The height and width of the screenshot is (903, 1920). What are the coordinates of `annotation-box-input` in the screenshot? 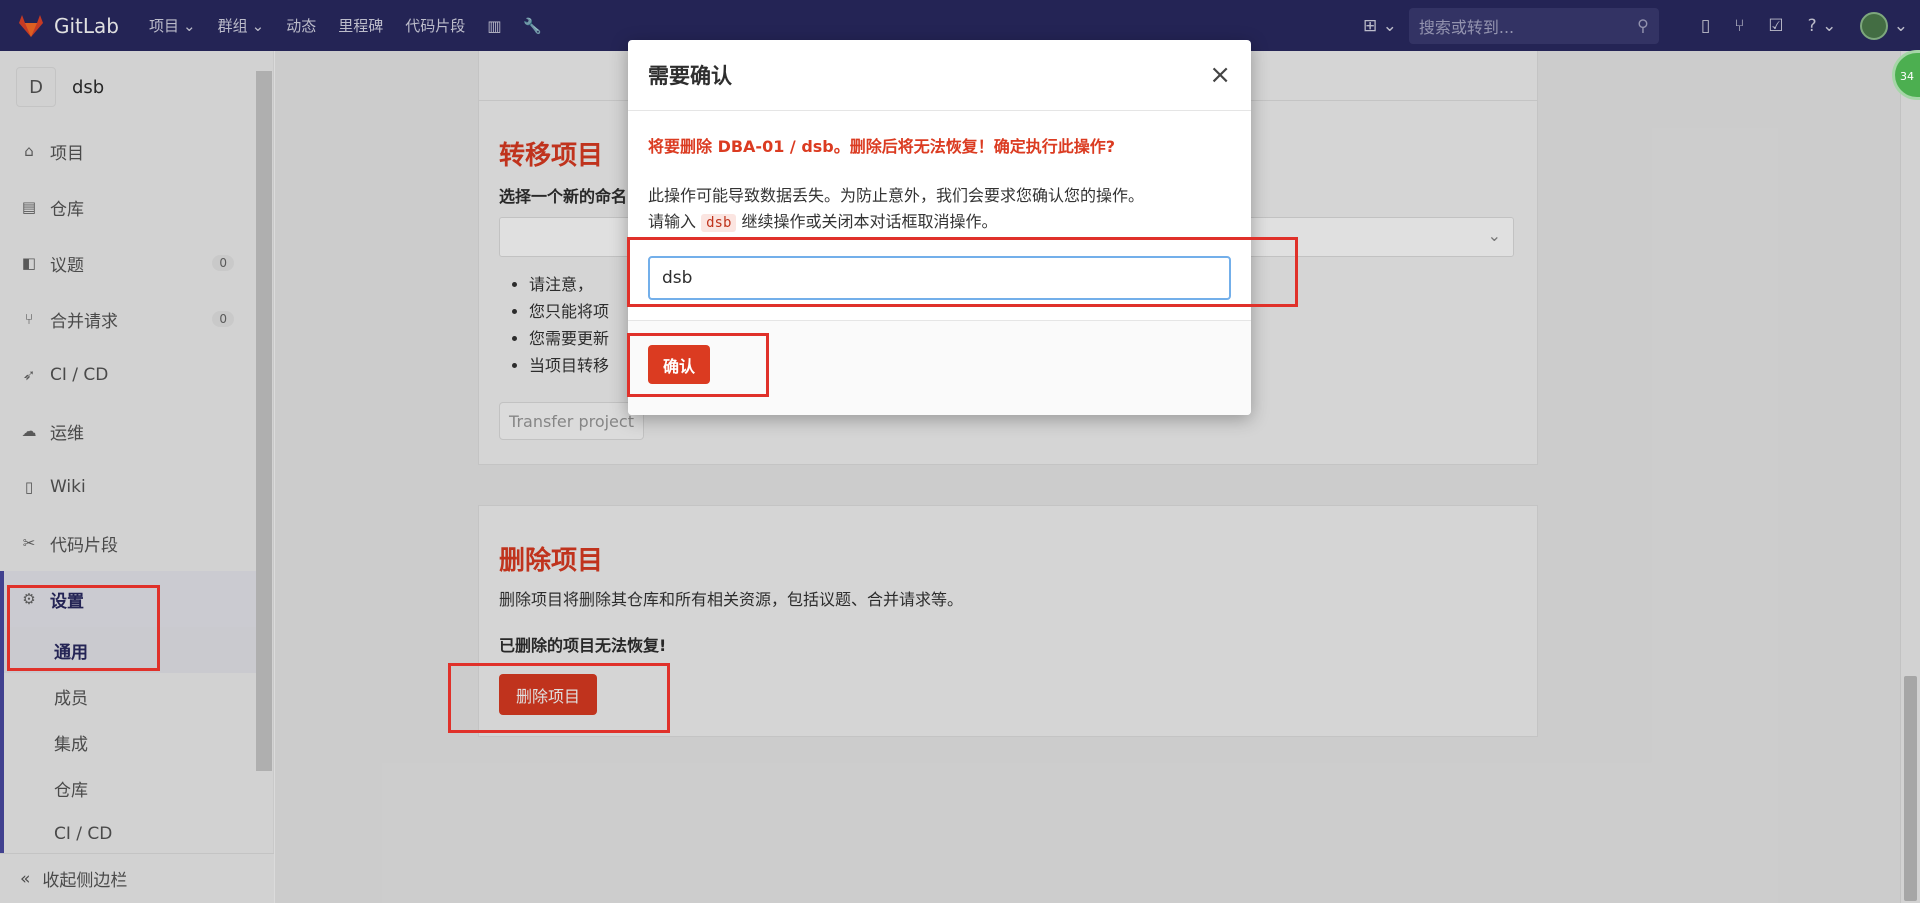 It's located at (962, 272).